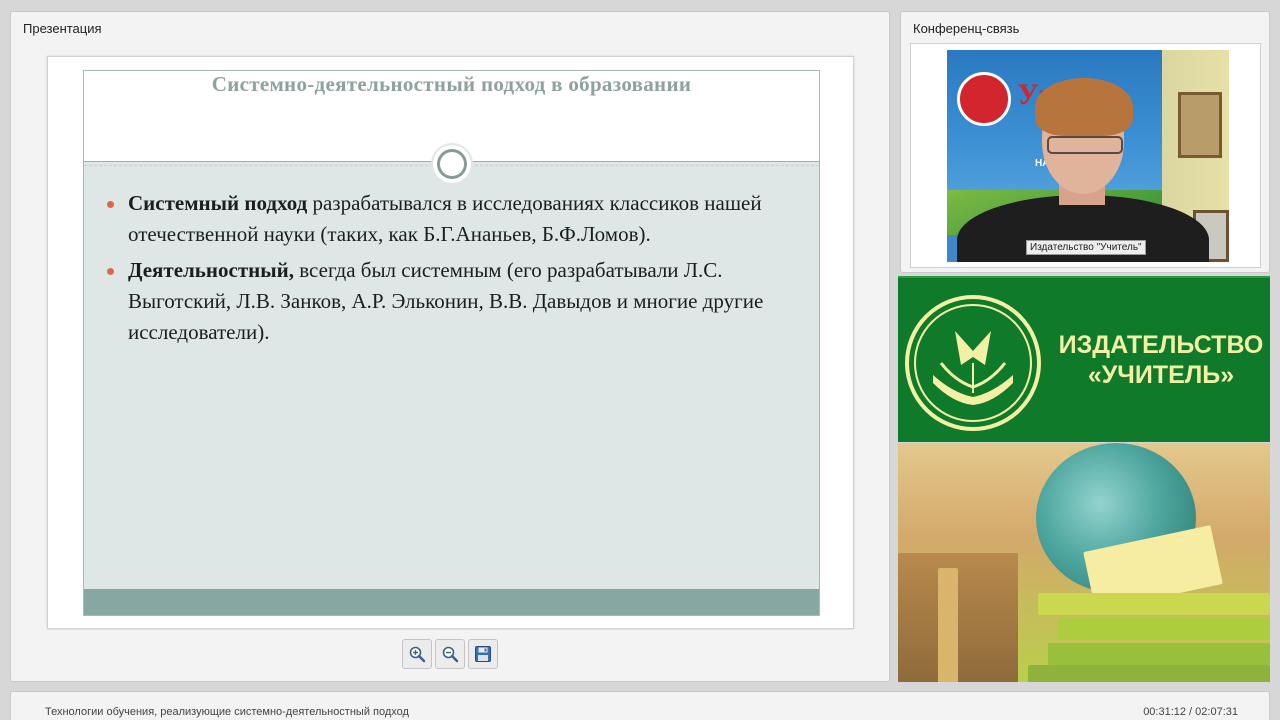  Describe the element at coordinates (973, 363) in the screenshot. I see `publisher-logo-icon` at that location.